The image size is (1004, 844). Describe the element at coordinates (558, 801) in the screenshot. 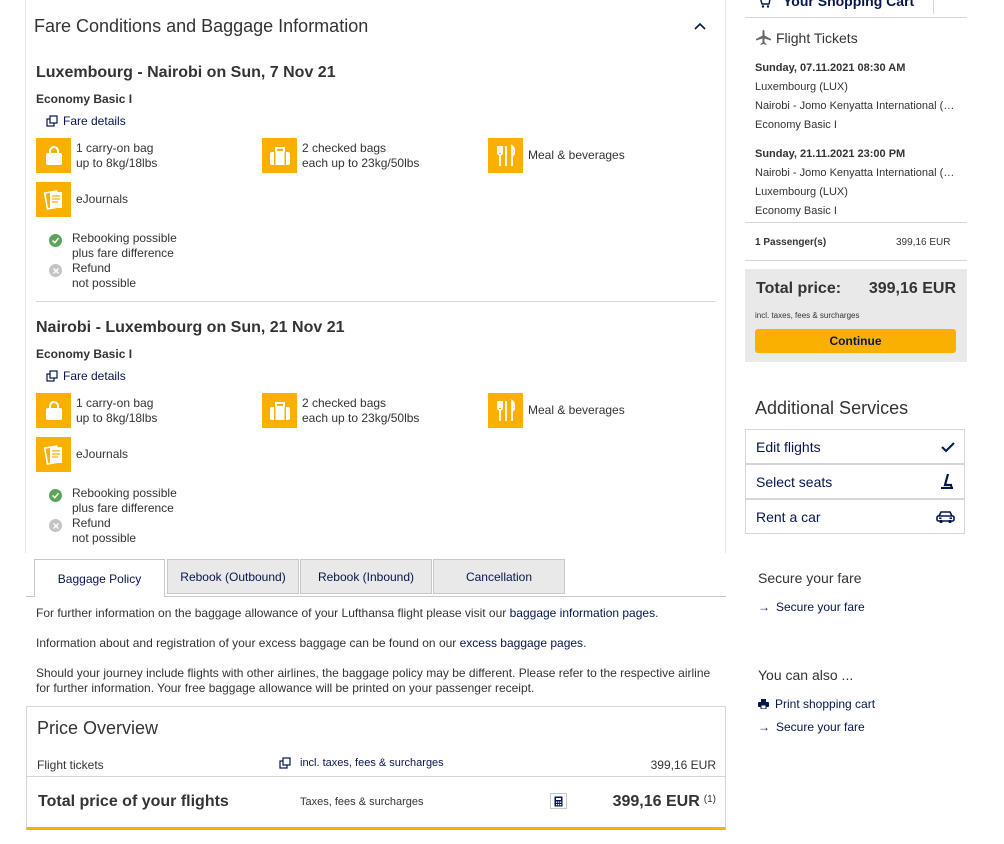

I see `calculator-icon` at that location.